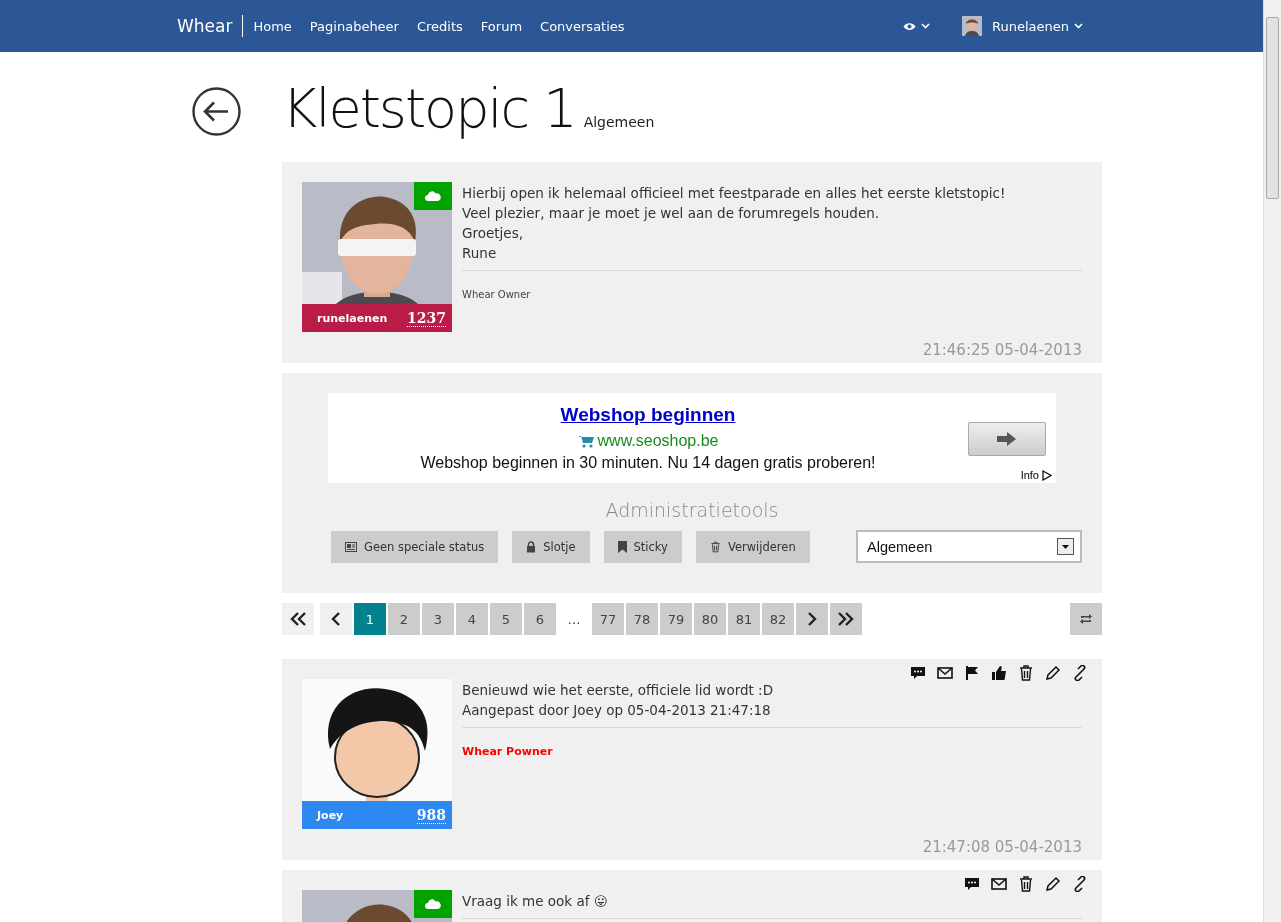 This screenshot has width=1281, height=922. What do you see at coordinates (1030, 26) in the screenshot?
I see `user-menu: Runelaenen` at bounding box center [1030, 26].